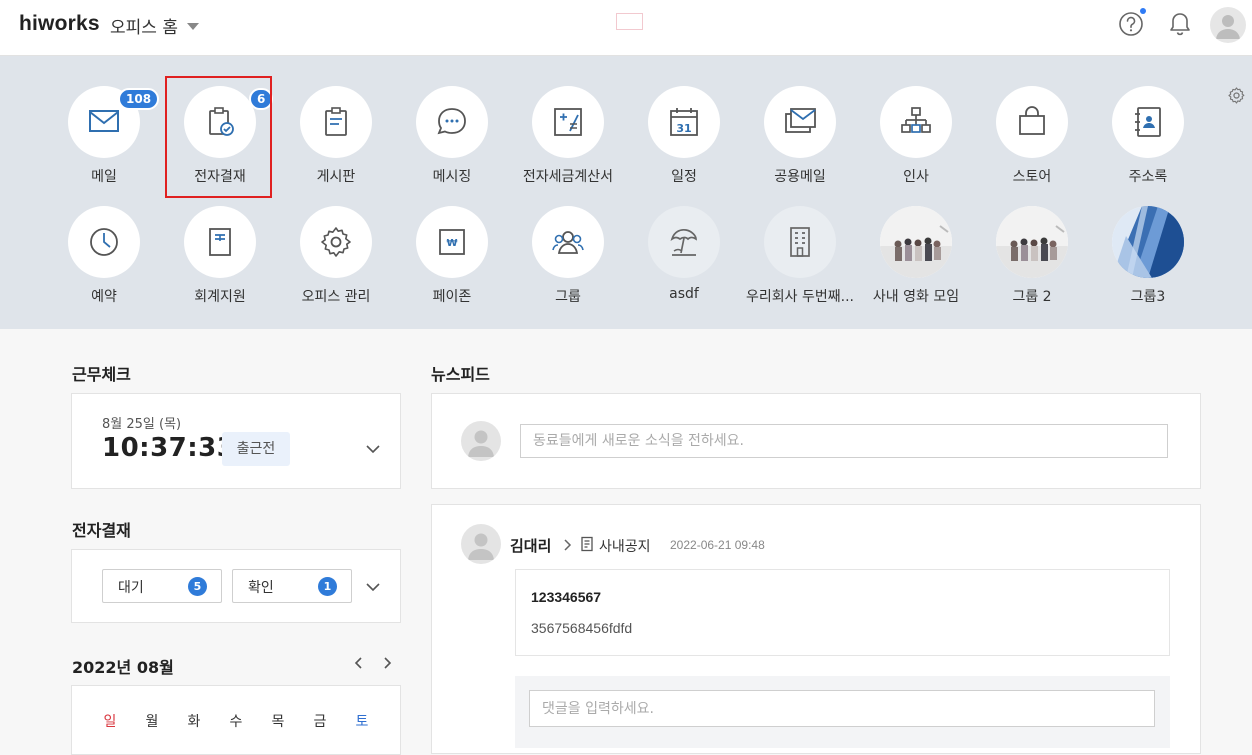 The width and height of the screenshot is (1252, 755). Describe the element at coordinates (1143, 11) in the screenshot. I see `notification-dot` at that location.